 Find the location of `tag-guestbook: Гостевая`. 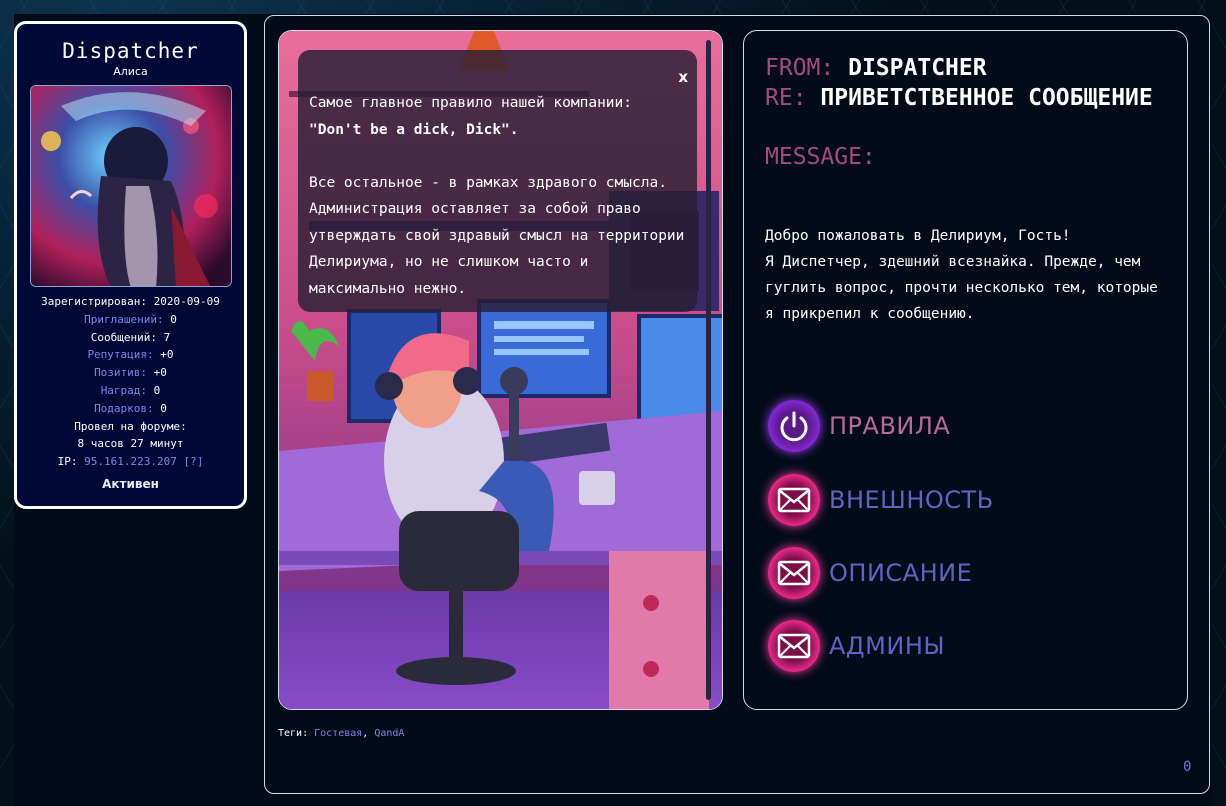

tag-guestbook: Гостевая is located at coordinates (338, 733).